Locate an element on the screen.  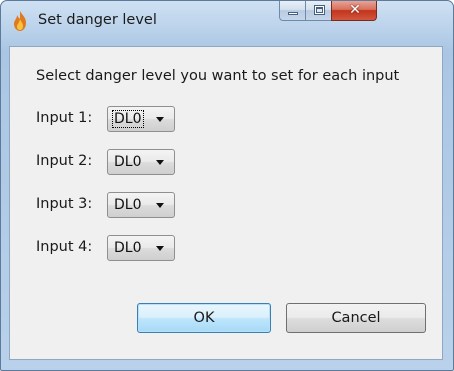
input-4-danger-level-select: DL0 is located at coordinates (141, 248).